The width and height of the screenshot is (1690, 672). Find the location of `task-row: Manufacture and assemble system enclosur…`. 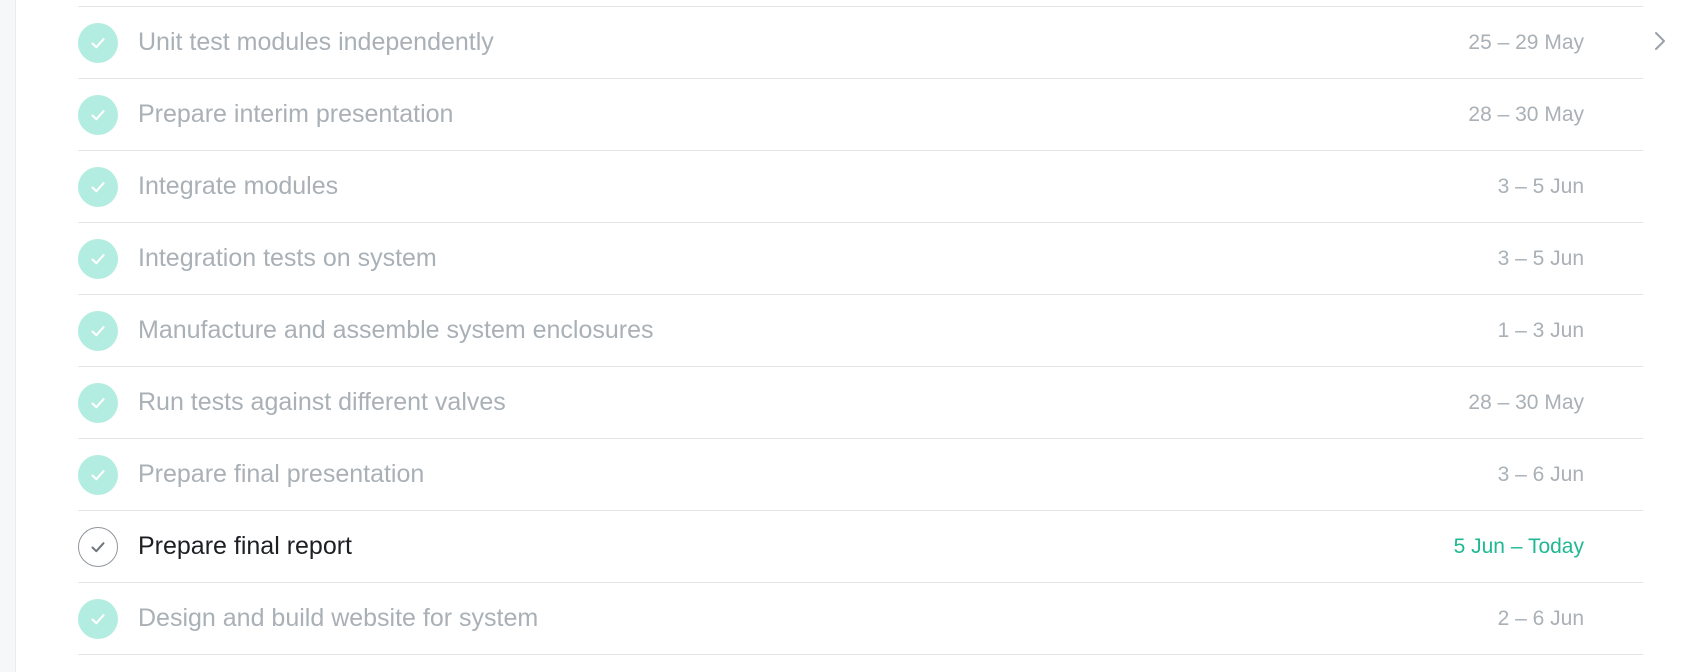

task-row: Manufacture and assemble system enclosur… is located at coordinates (860, 331).